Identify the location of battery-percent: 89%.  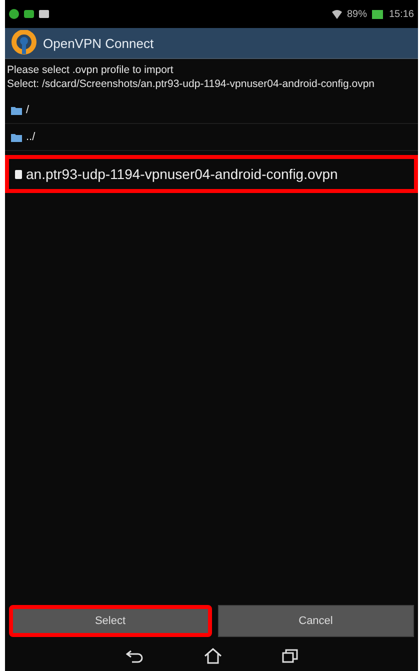
(356, 14).